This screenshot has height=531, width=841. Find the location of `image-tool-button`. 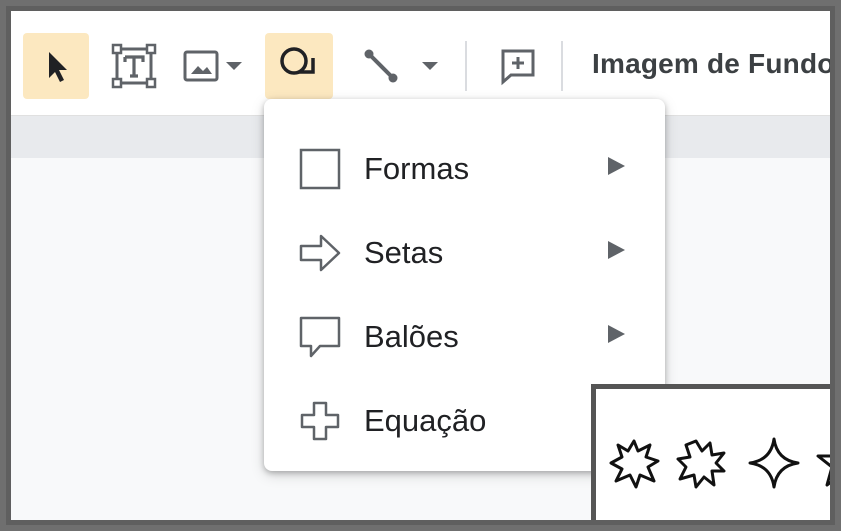

image-tool-button is located at coordinates (212, 66).